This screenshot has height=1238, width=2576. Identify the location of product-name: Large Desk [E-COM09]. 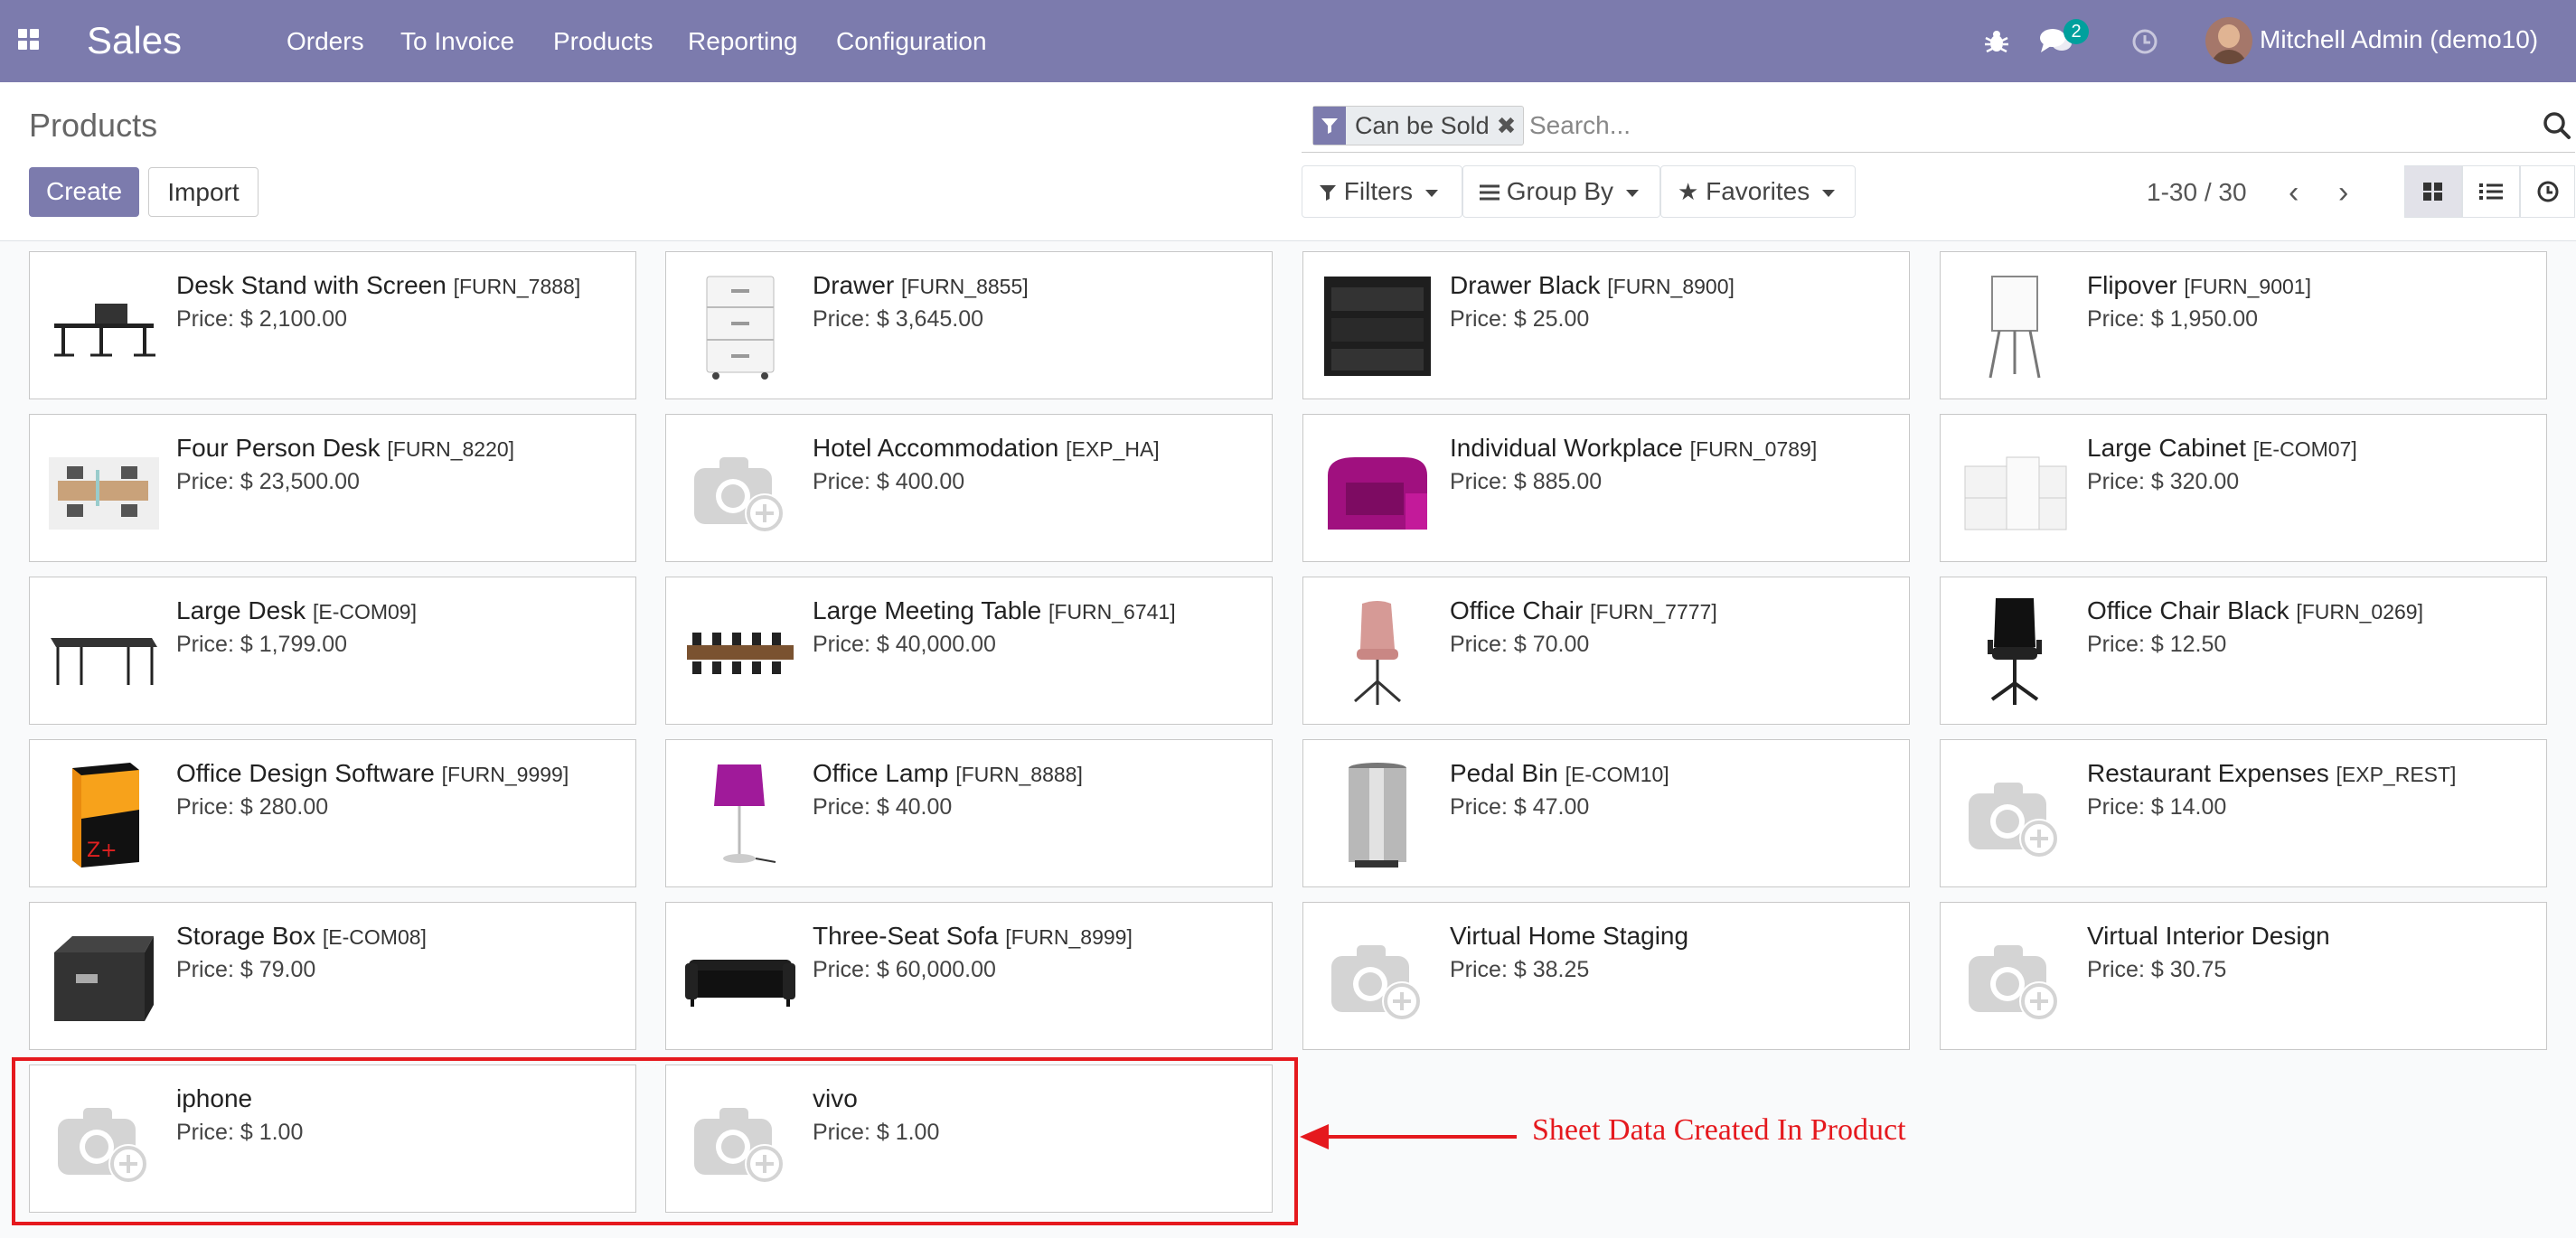
(297, 611).